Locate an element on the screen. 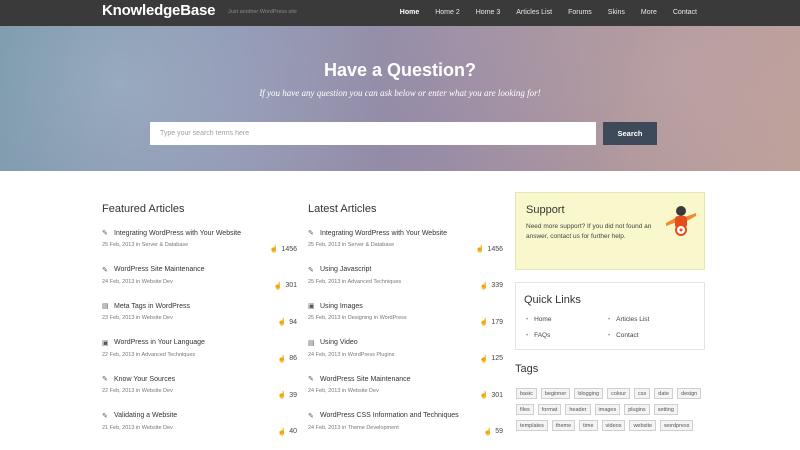 This screenshot has height=450, width=800. article-title-text: Validating a Website is located at coordinates (145, 415).